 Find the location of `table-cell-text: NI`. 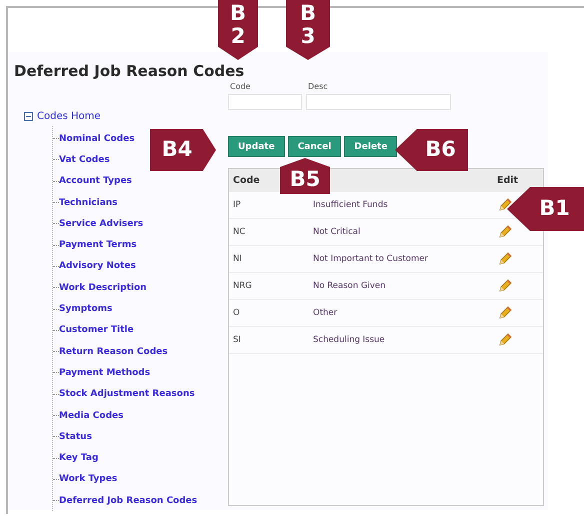

table-cell-text: NI is located at coordinates (237, 259).